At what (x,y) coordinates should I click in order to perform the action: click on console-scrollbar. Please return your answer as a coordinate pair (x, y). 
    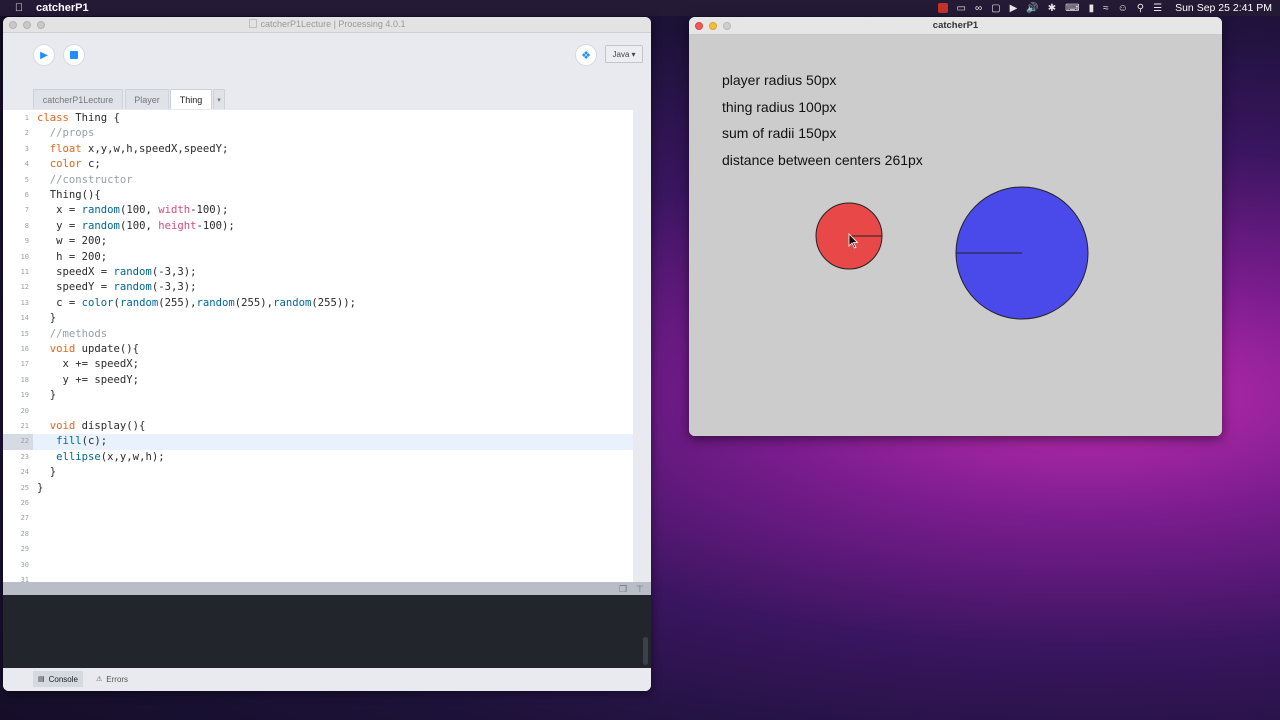
    Looking at the image, I should click on (645, 651).